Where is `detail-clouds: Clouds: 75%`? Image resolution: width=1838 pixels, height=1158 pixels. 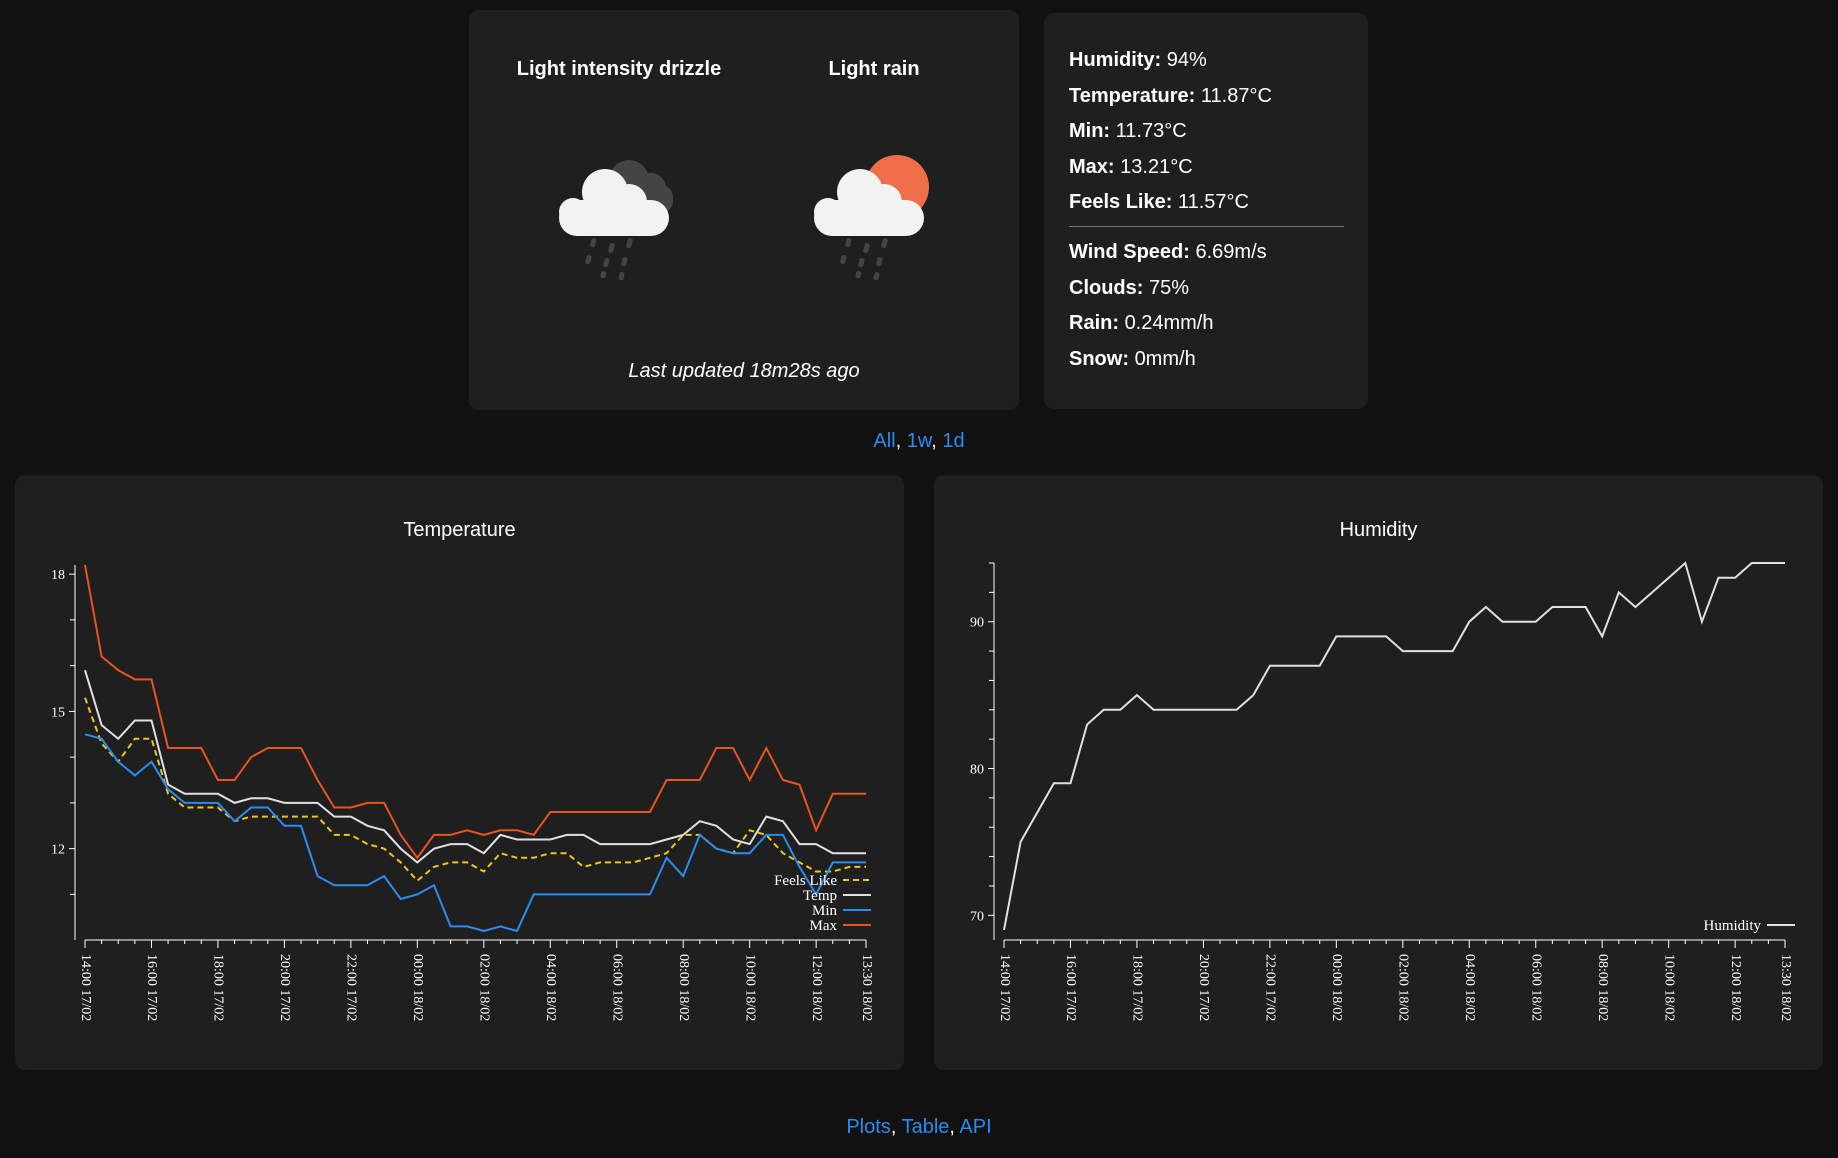
detail-clouds: Clouds: 75% is located at coordinates (1129, 288).